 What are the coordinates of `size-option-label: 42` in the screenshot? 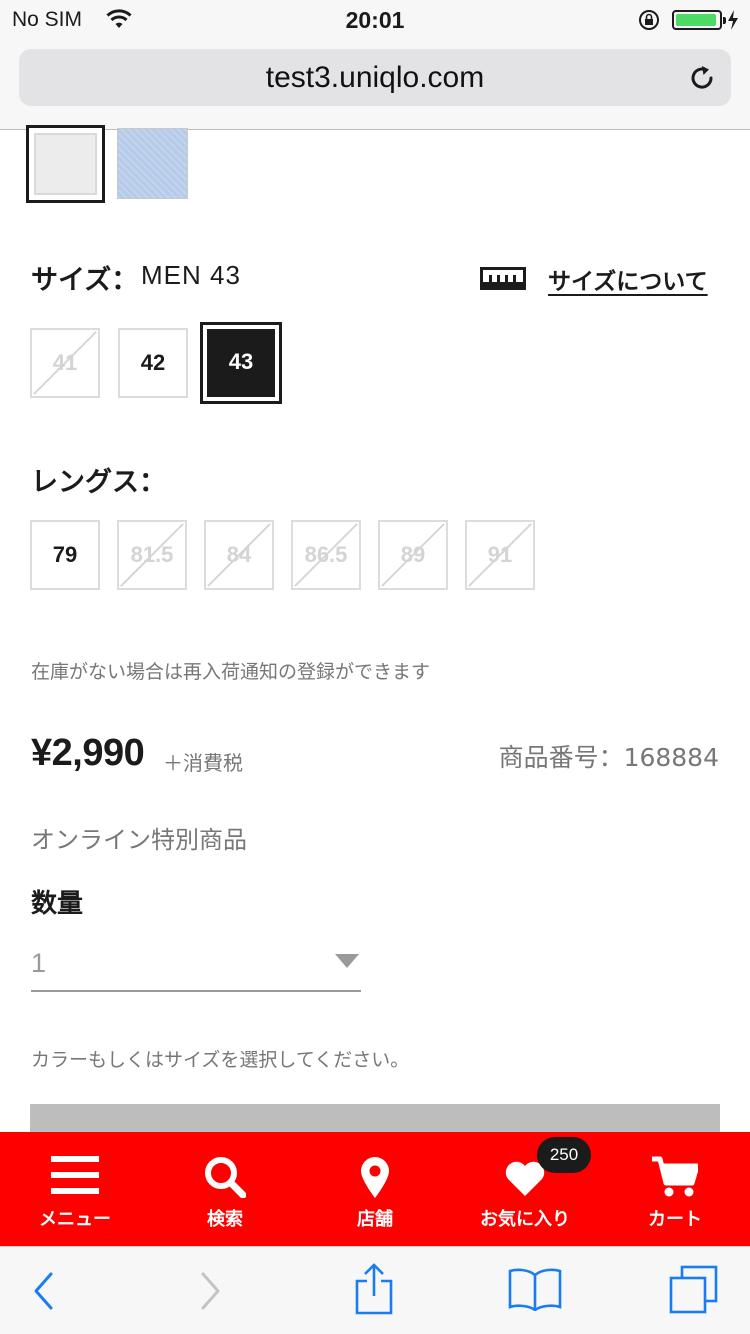 It's located at (153, 362).